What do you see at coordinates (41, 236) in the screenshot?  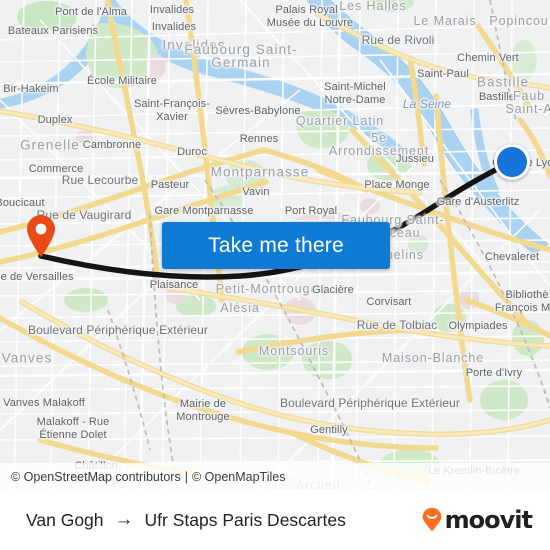 I see `origin-pin` at bounding box center [41, 236].